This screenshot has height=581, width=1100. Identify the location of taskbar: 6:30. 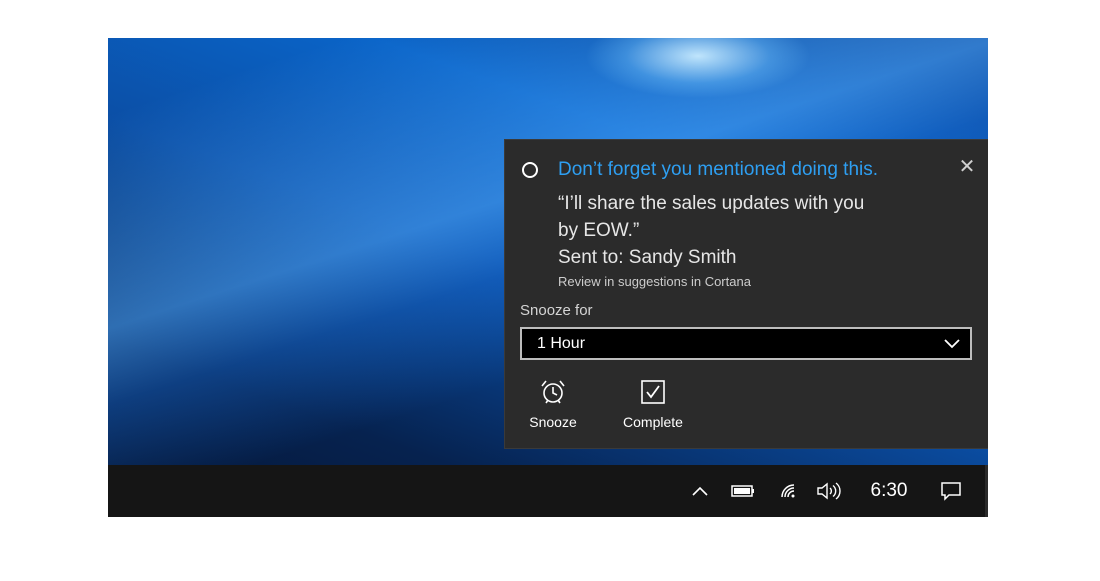
(548, 491).